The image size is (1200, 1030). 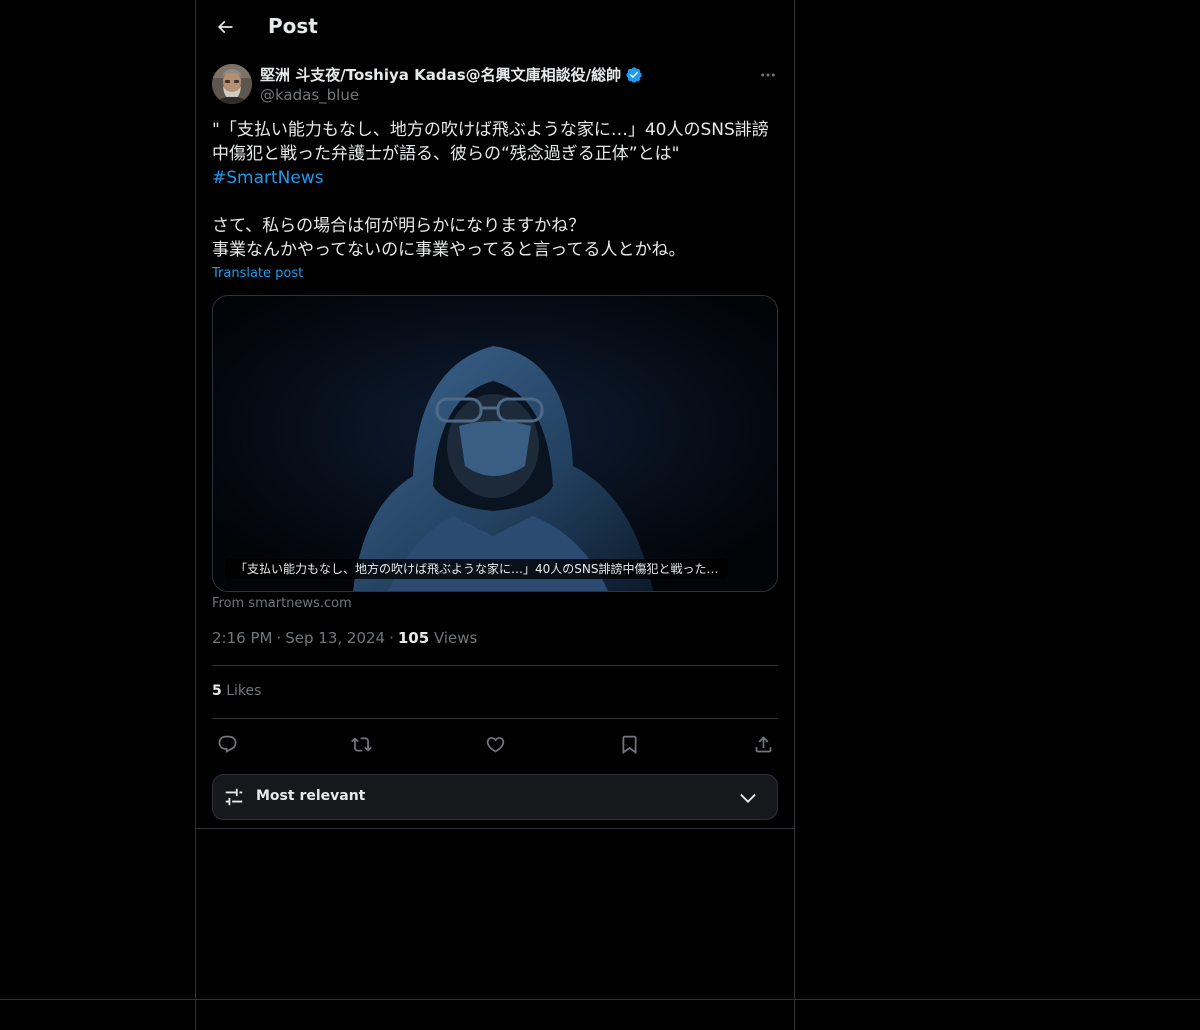 I want to click on like-icon, so click(x=495, y=744).